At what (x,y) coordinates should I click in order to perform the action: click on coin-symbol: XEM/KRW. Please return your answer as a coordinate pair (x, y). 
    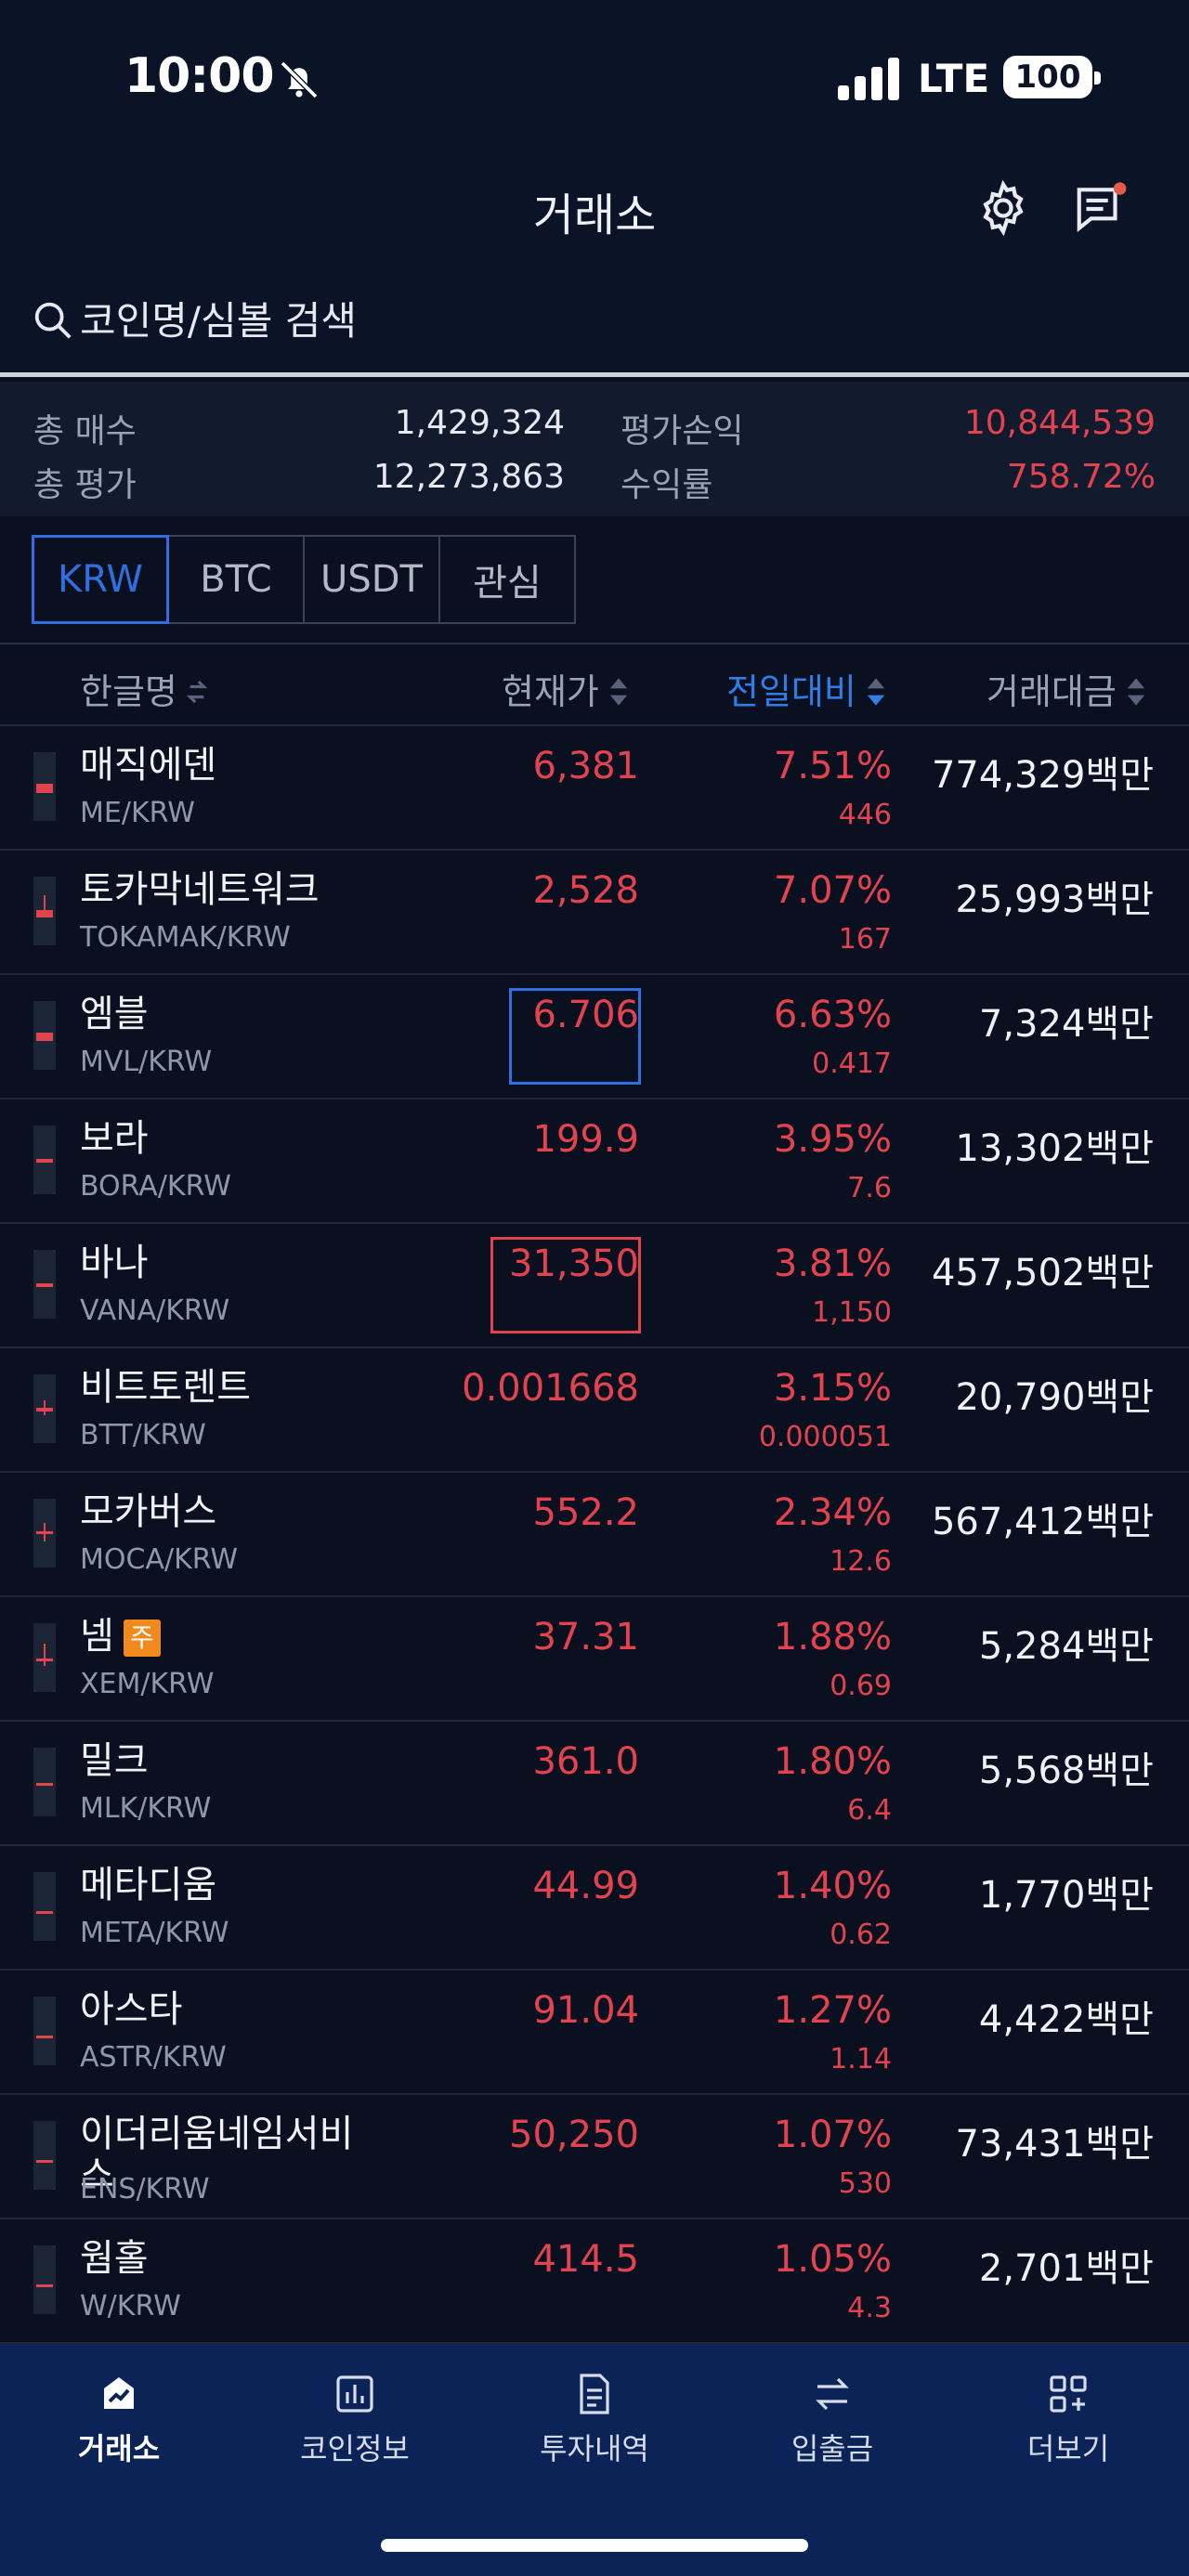
    Looking at the image, I should click on (147, 1684).